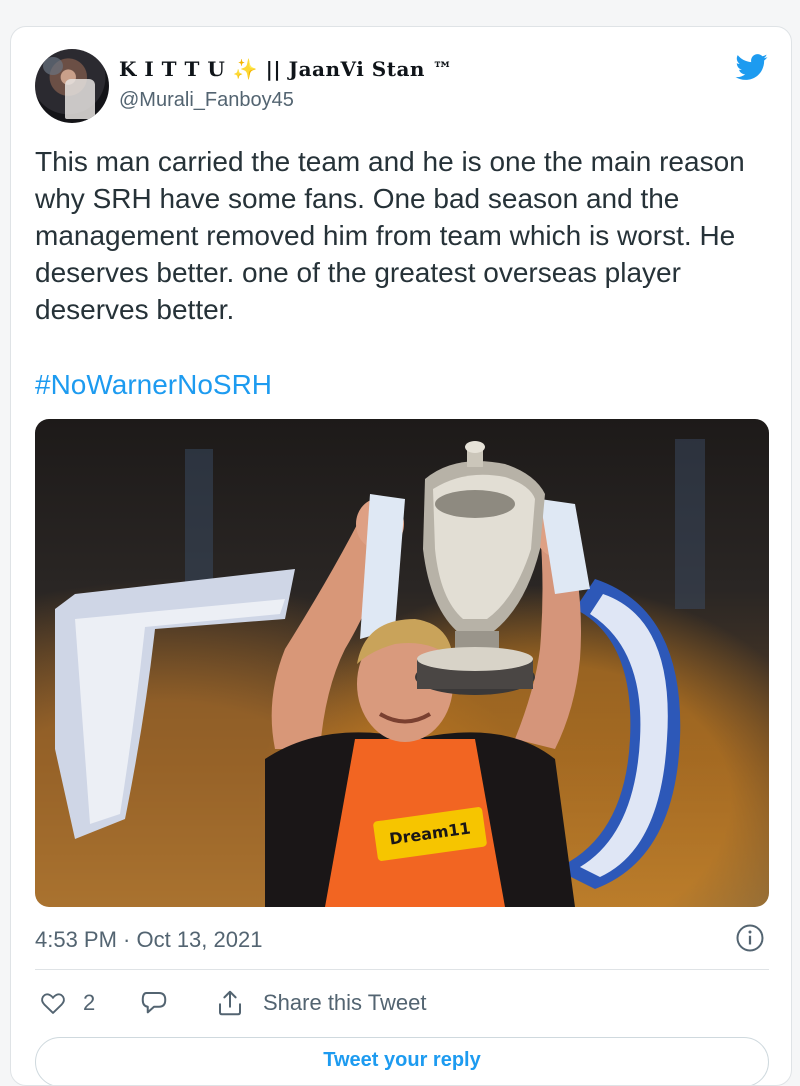 Image resolution: width=800 pixels, height=1086 pixels. Describe the element at coordinates (286, 69) in the screenshot. I see `display-name: K I T T U ✨ || JaanVi Stan ™` at that location.